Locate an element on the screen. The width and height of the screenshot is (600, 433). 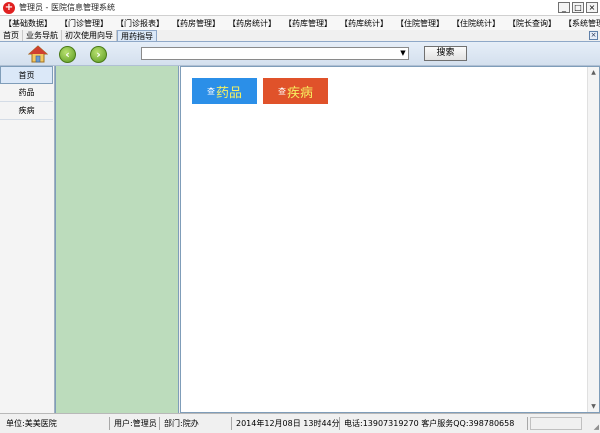
tab-first-use-wizard: 初次使用向导 is located at coordinates (89, 35).